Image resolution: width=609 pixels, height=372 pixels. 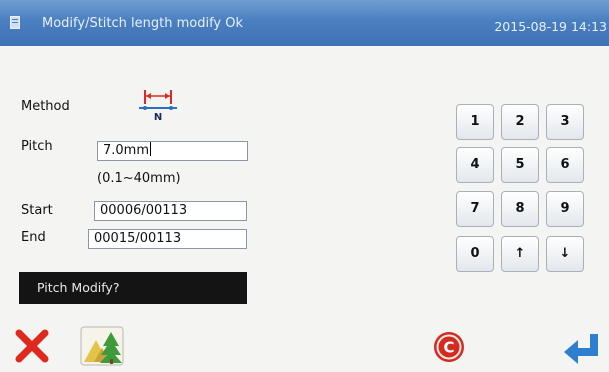 What do you see at coordinates (520, 209) in the screenshot?
I see `key-8: 8` at bounding box center [520, 209].